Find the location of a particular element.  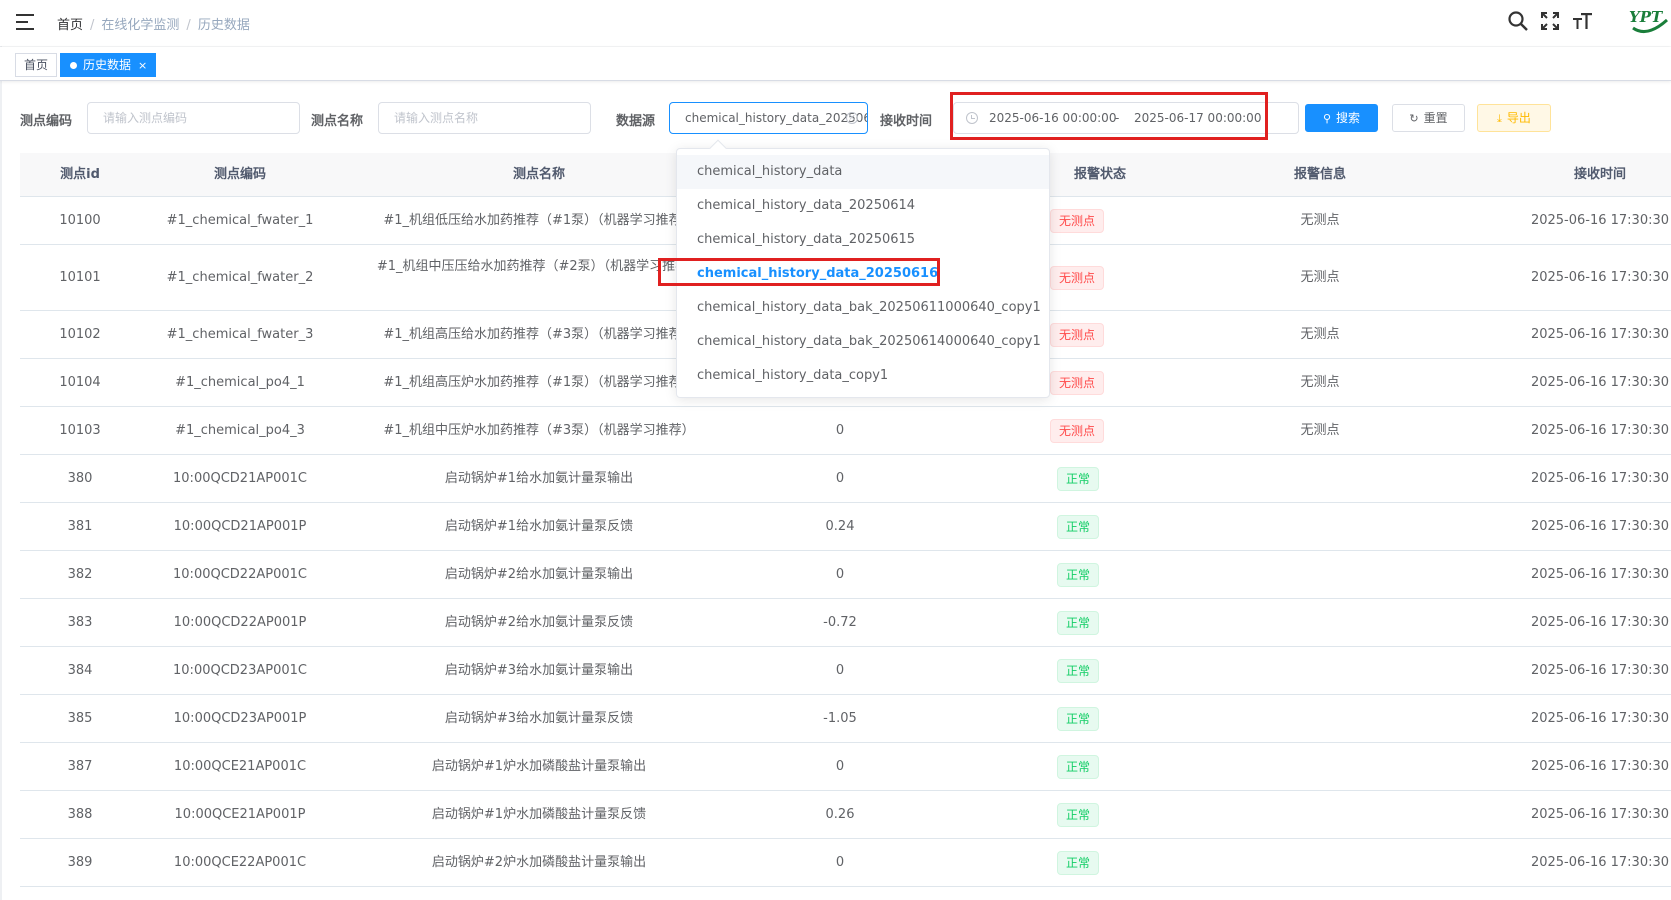

font-size-icon is located at coordinates (1583, 23).